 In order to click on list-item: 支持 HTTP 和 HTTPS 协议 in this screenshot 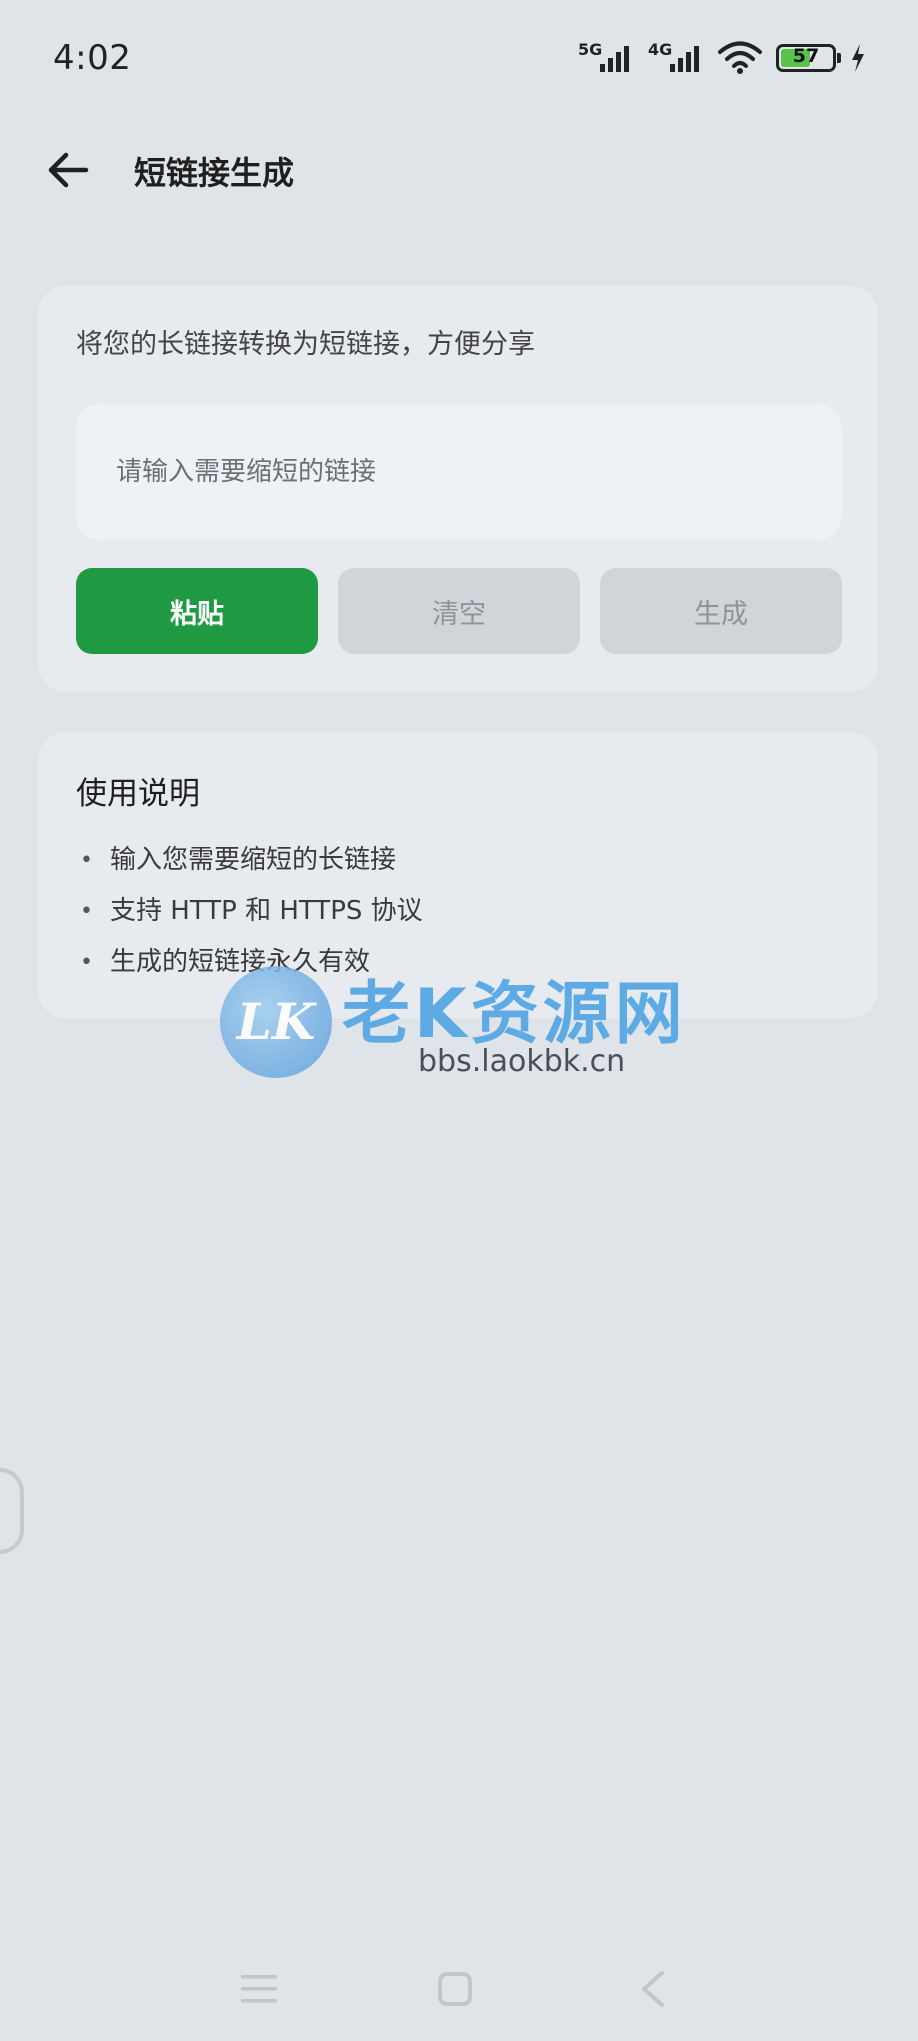, I will do `click(458, 911)`.